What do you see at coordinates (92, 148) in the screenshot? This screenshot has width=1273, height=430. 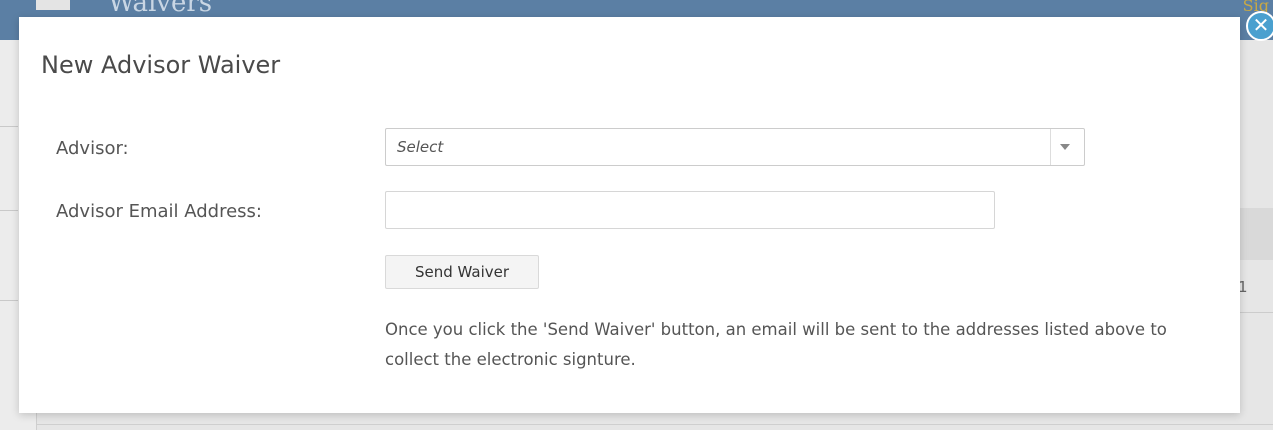 I see `advisor-label: Advisor:` at bounding box center [92, 148].